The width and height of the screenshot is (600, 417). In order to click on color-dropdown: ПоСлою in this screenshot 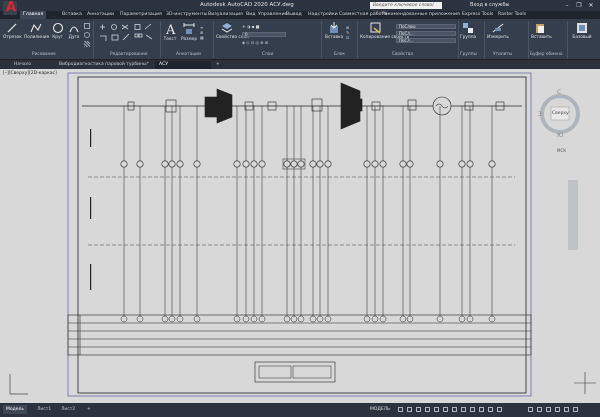, I will do `click(426, 26)`.